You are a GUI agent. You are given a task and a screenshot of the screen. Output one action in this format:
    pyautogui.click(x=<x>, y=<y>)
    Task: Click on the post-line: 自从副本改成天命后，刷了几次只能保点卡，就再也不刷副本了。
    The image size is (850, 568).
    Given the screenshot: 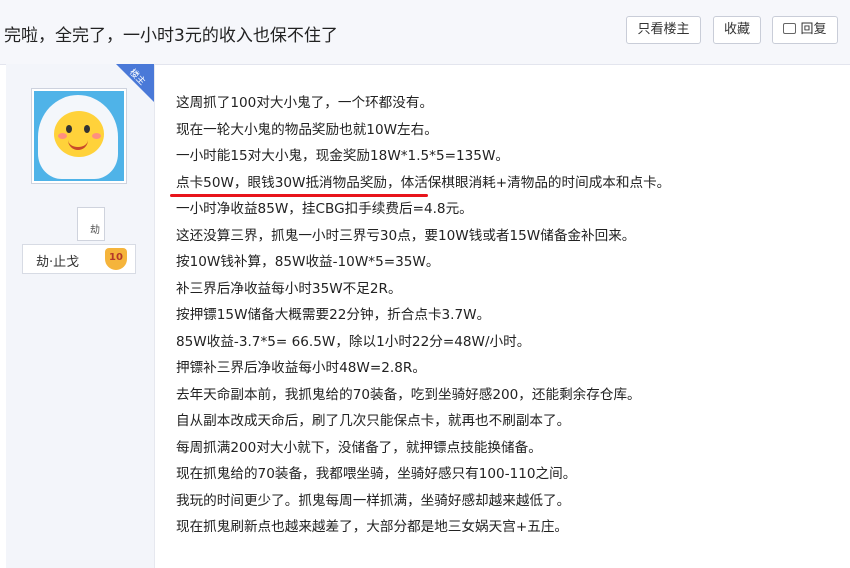 What is the action you would take?
    pyautogui.click(x=373, y=421)
    